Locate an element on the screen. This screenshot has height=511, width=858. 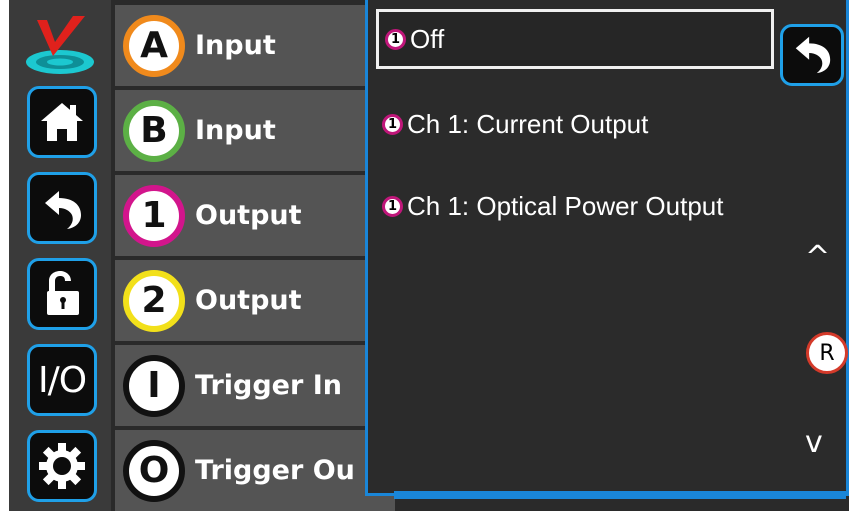
channel-label: Trigger Ou is located at coordinates (275, 470).